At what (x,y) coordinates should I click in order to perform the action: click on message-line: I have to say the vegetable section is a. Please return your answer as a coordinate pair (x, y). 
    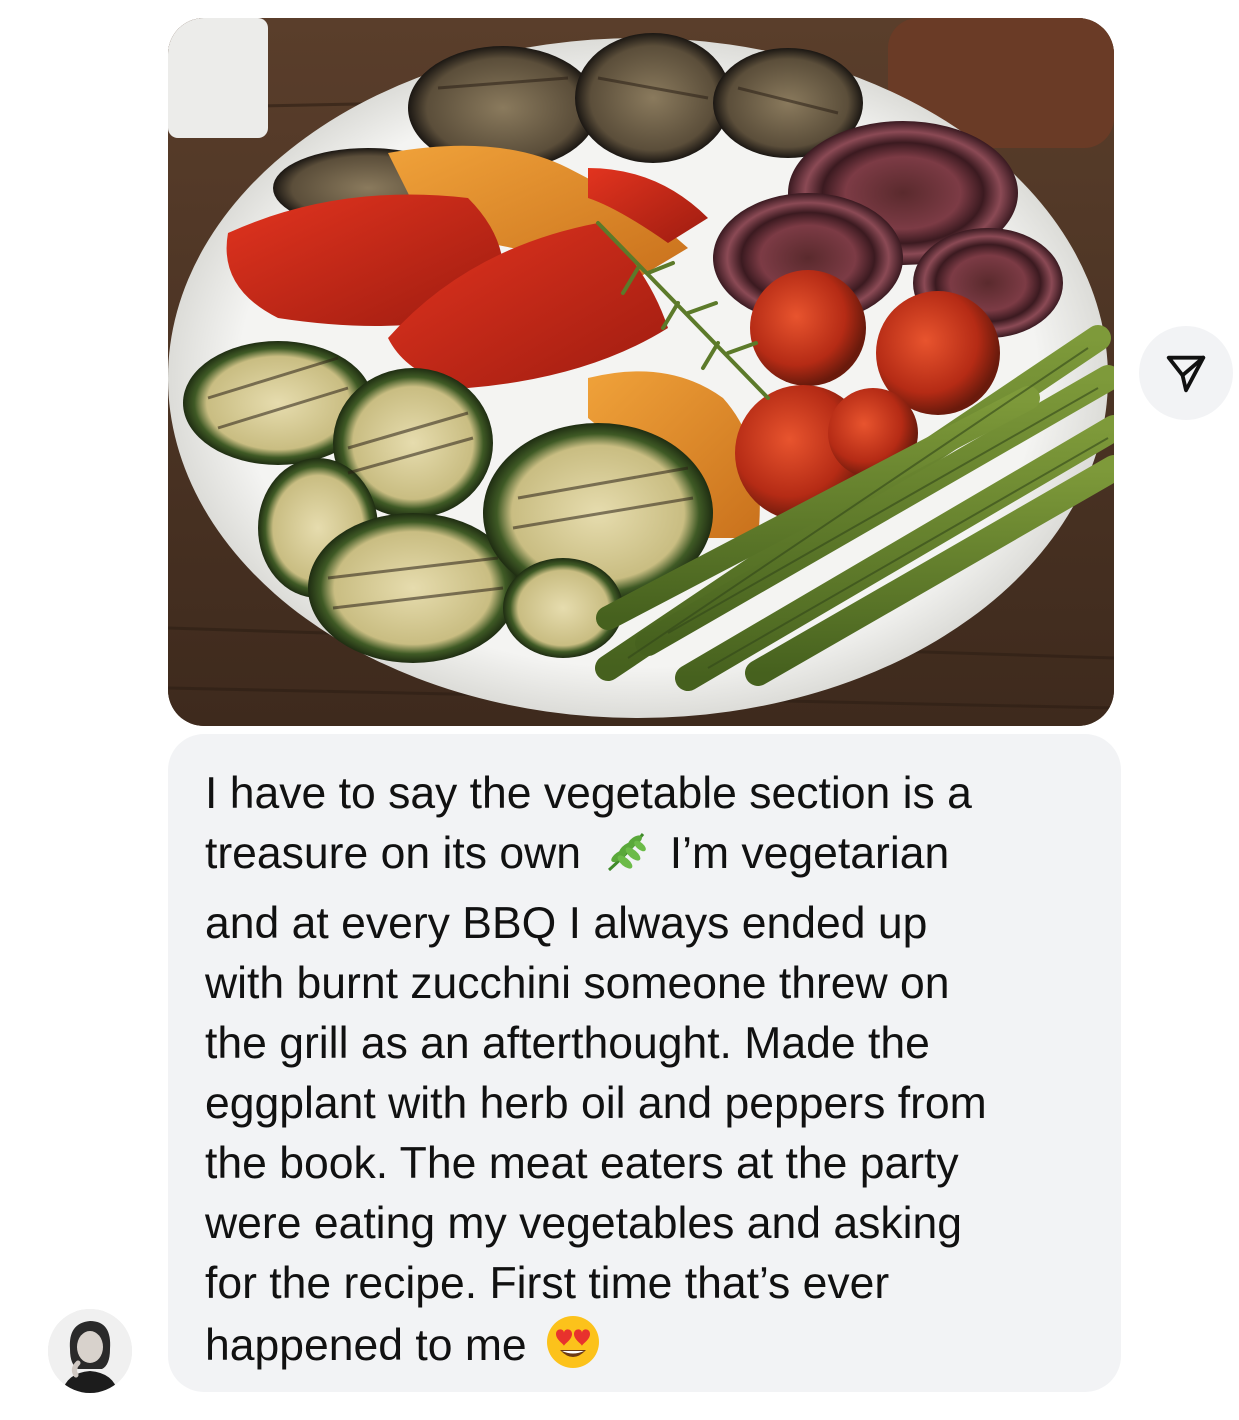
    Looking at the image, I should click on (588, 793).